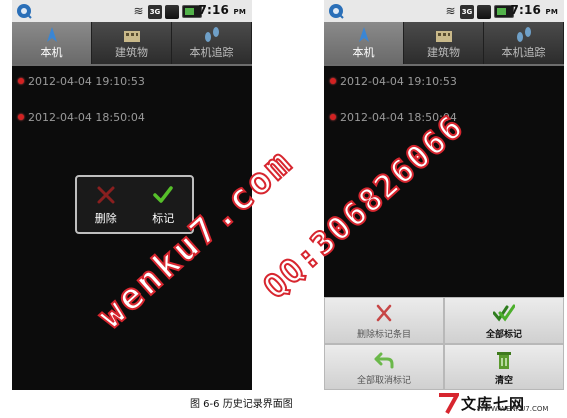  Describe the element at coordinates (241, 404) in the screenshot. I see `figure-caption: 图 6-6 历史记录界面图` at that location.